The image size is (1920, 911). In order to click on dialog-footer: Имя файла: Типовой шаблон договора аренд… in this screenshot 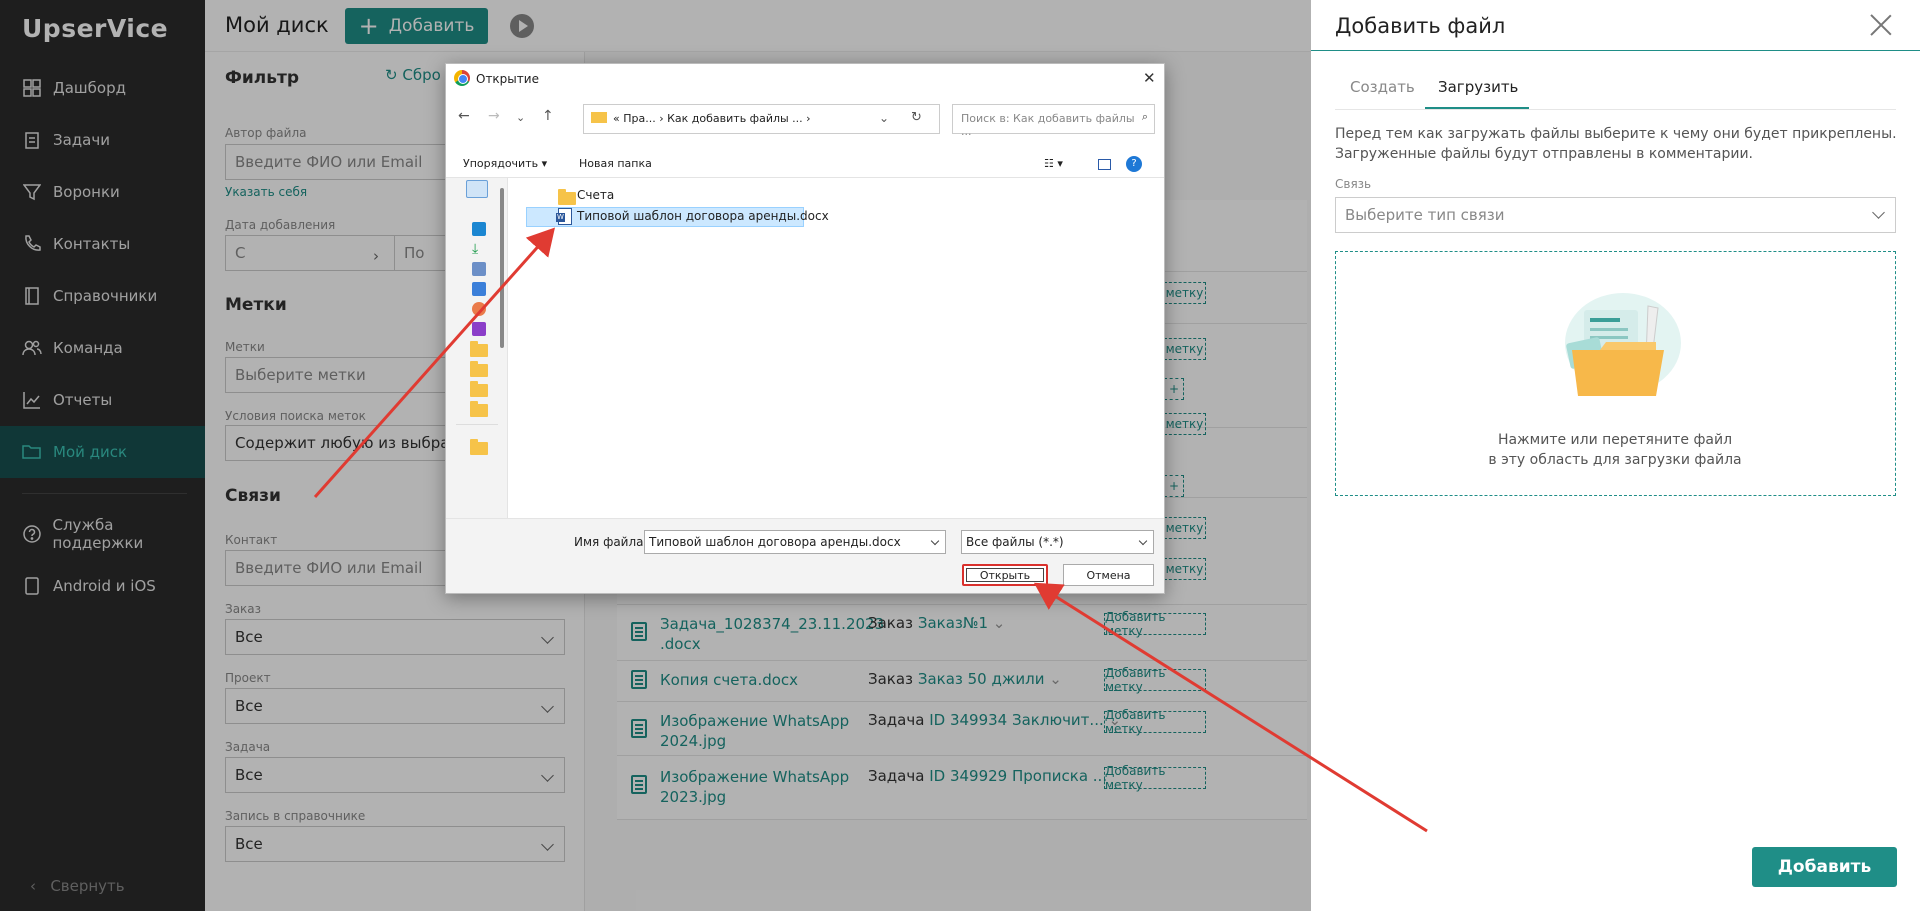, I will do `click(805, 555)`.